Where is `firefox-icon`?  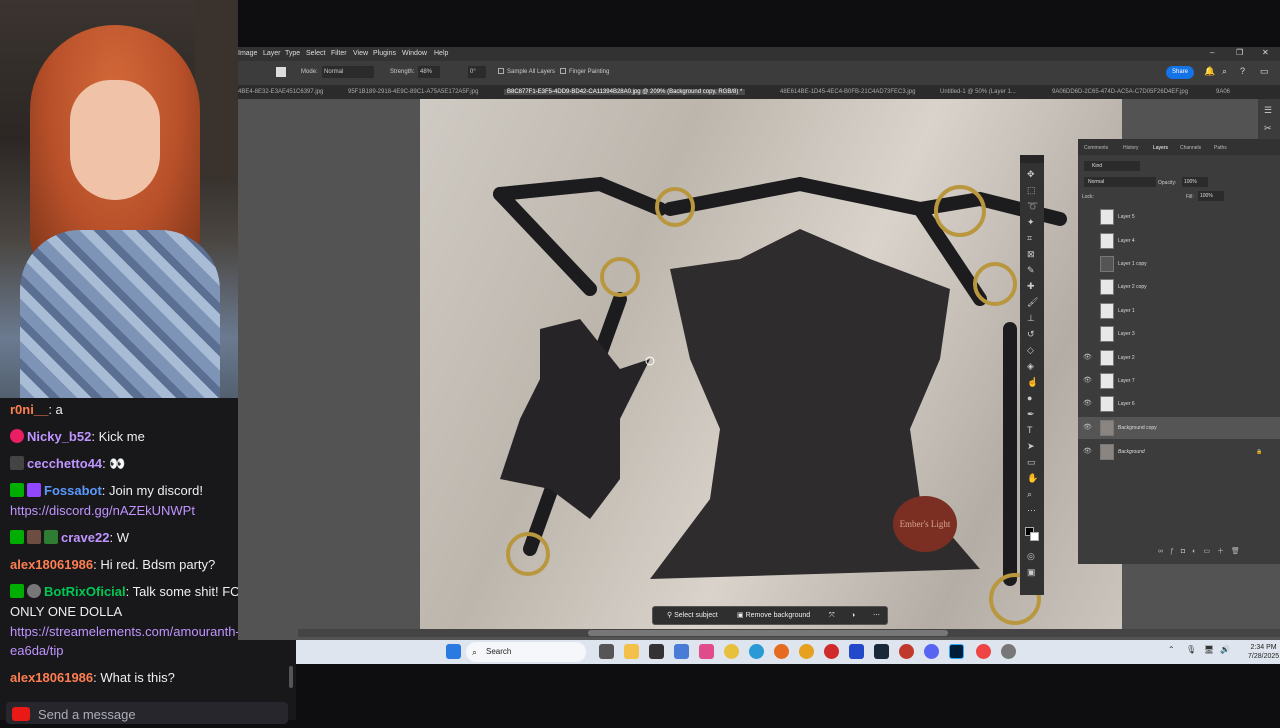 firefox-icon is located at coordinates (781, 651).